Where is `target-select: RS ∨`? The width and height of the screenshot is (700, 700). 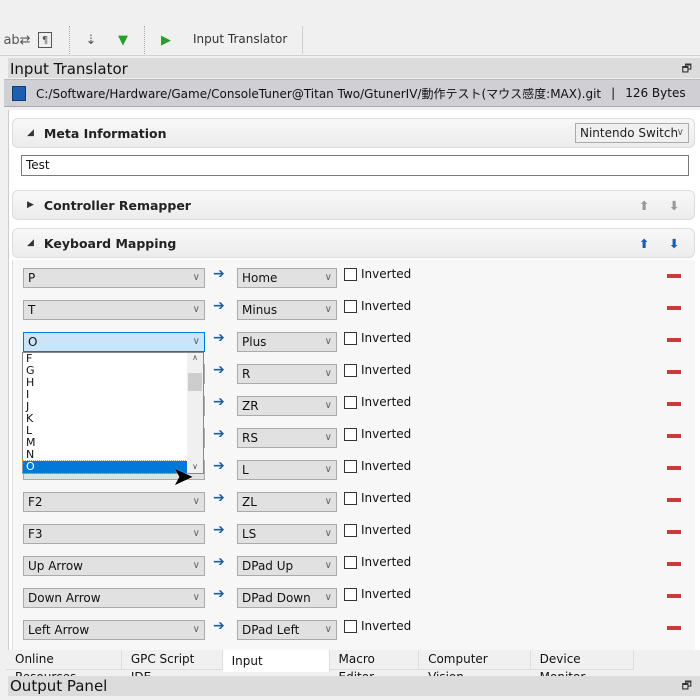
target-select: RS ∨ is located at coordinates (287, 438).